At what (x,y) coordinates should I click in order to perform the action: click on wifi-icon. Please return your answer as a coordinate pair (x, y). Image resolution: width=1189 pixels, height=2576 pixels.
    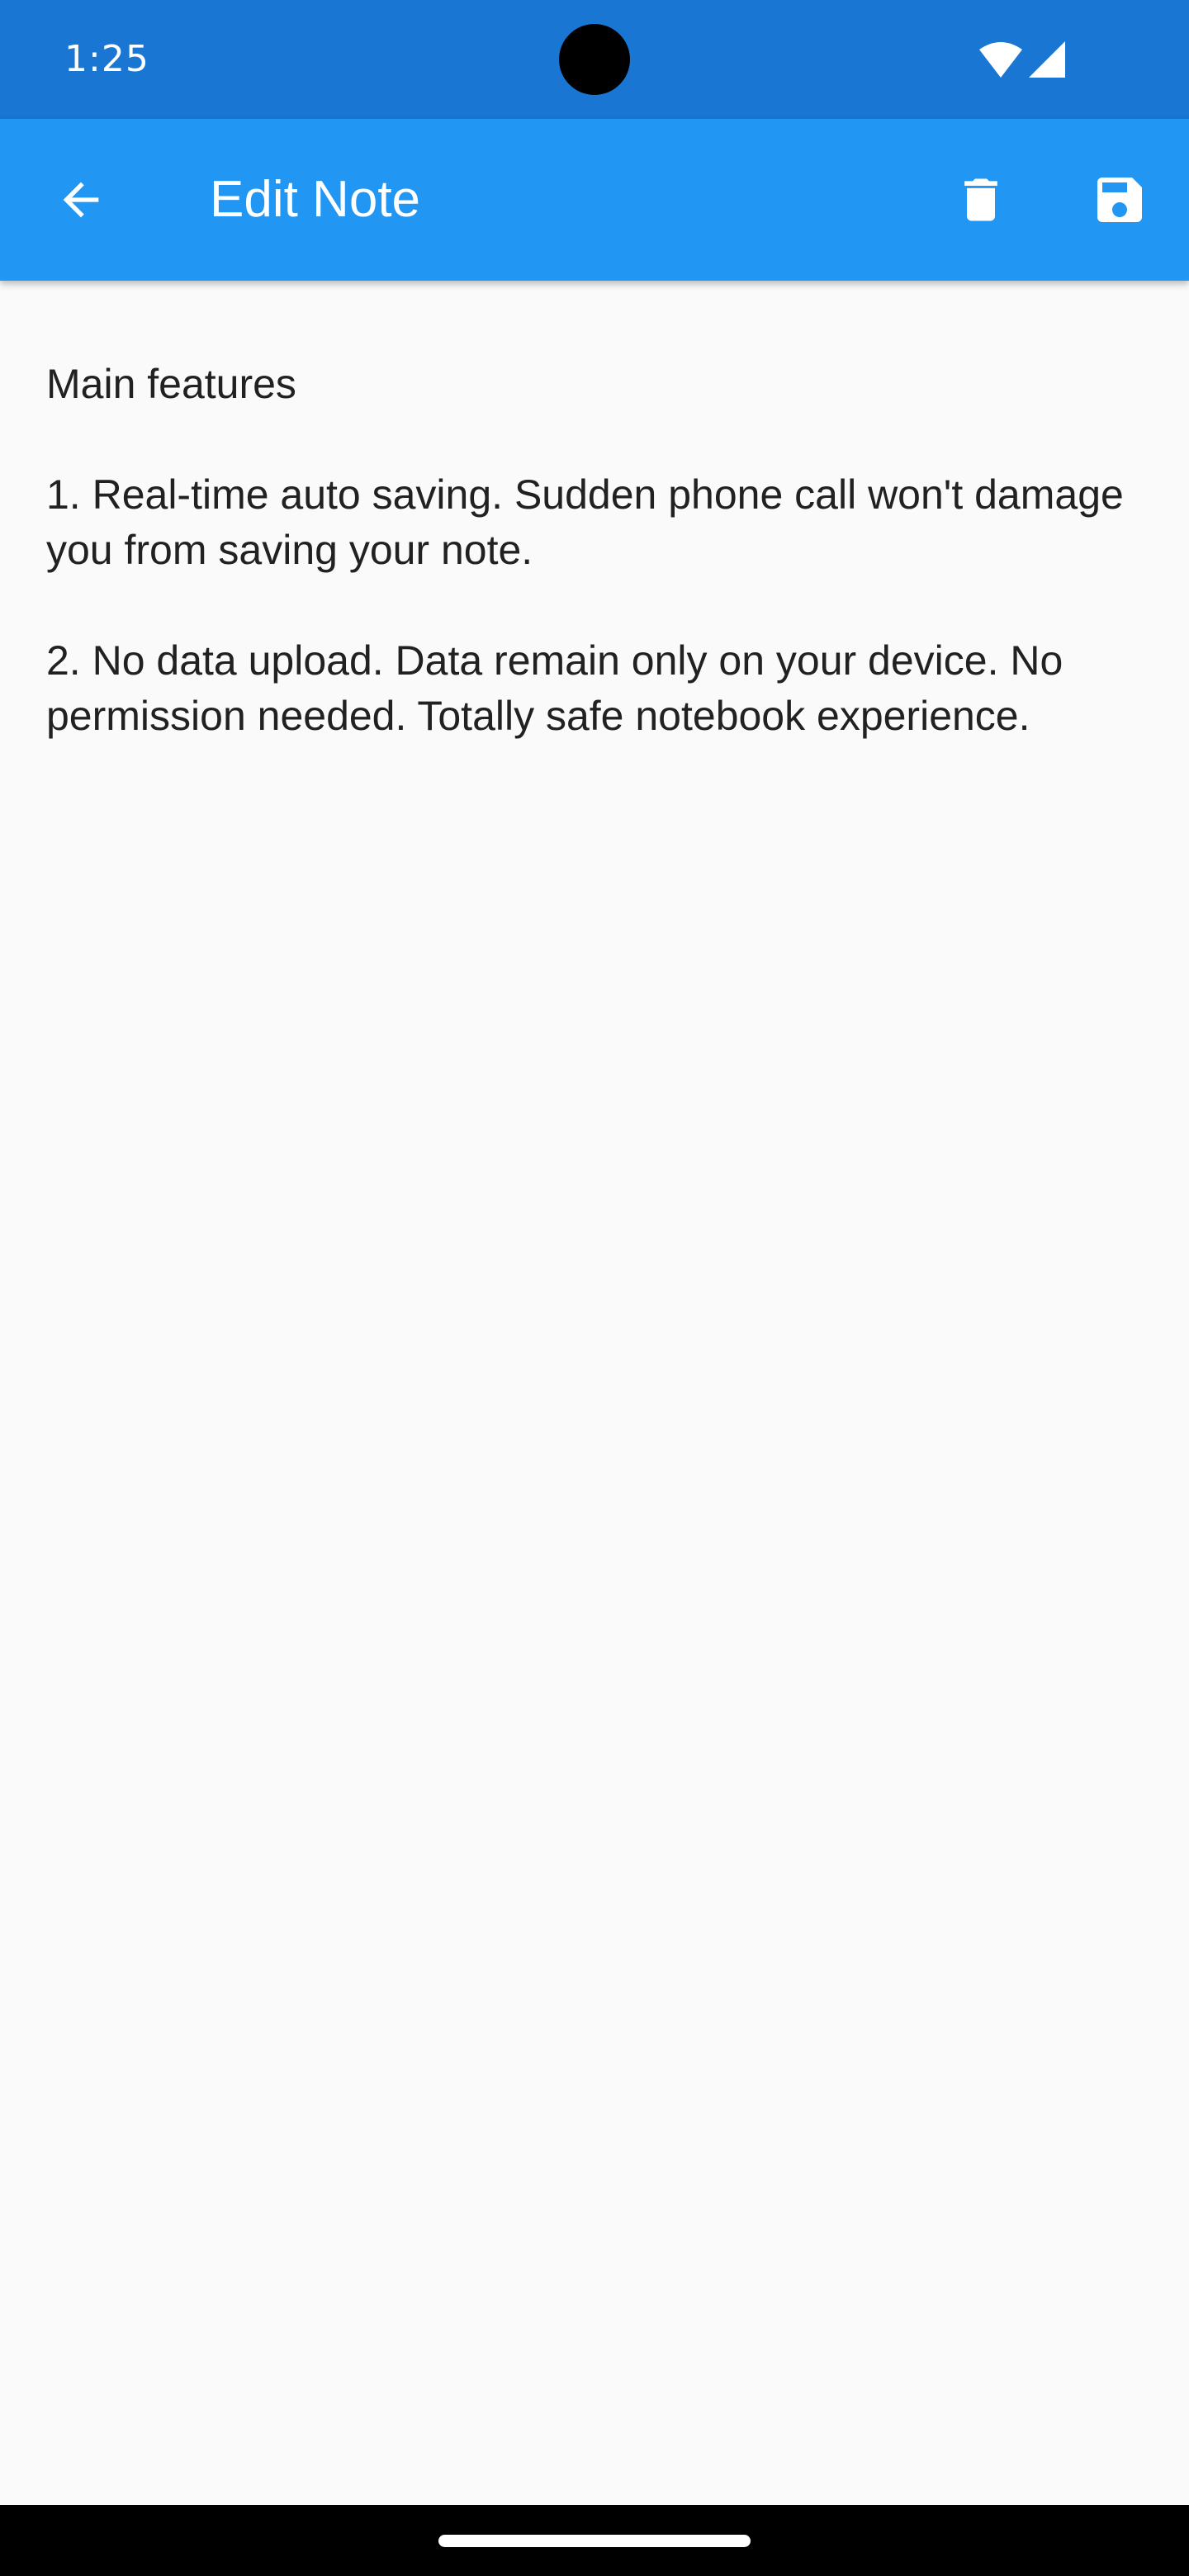
    Looking at the image, I should click on (1000, 60).